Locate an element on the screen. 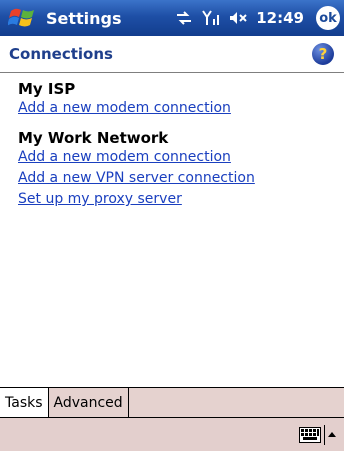 The width and height of the screenshot is (344, 451). clock: 12:49 is located at coordinates (280, 18).